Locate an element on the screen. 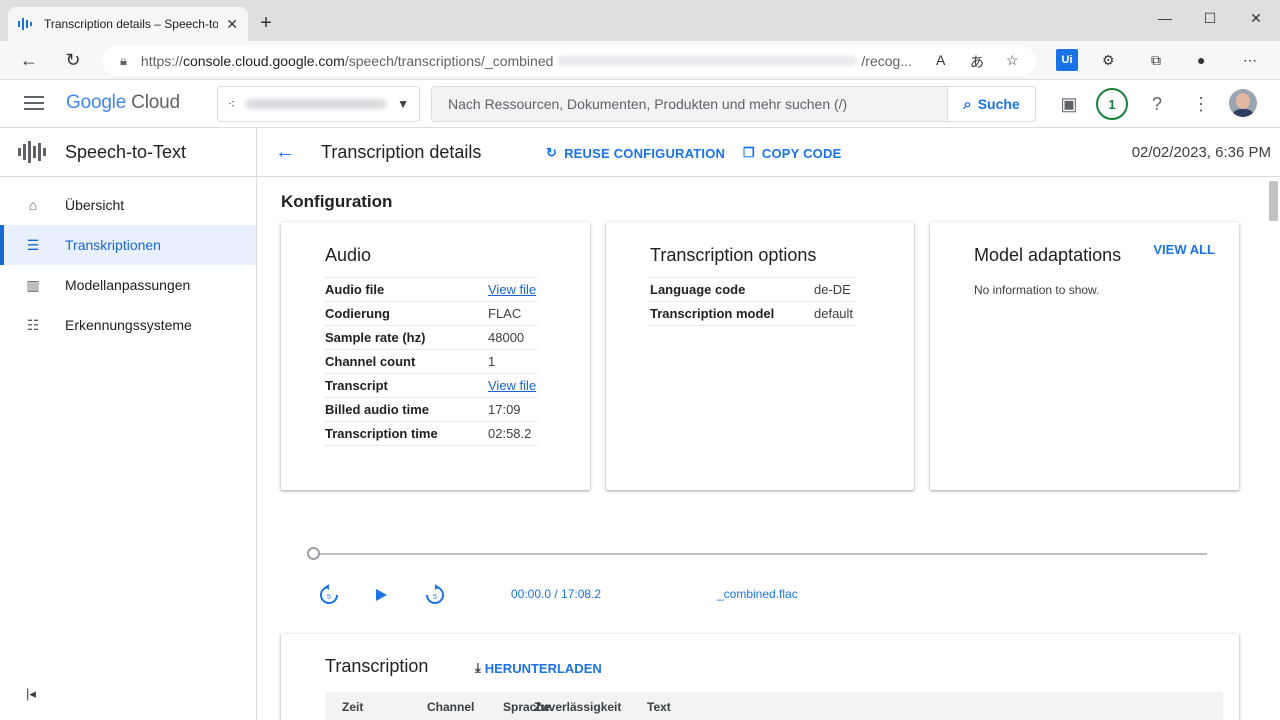 The height and width of the screenshot is (720, 1280). back-arrow-icon: ← is located at coordinates (285, 152).